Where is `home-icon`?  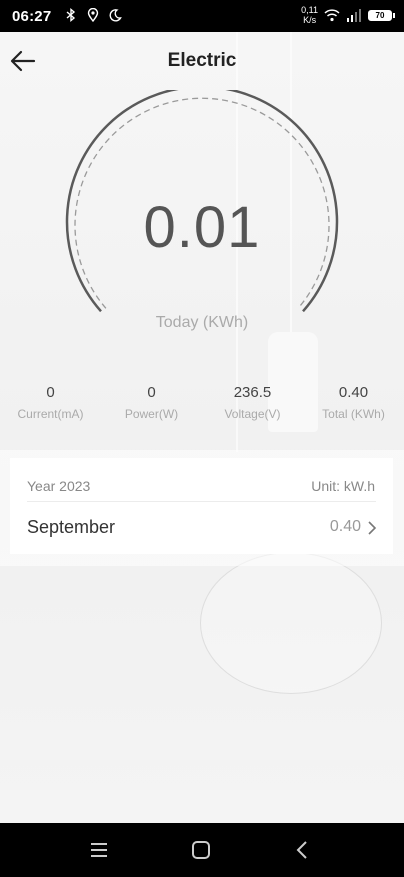
home-icon is located at coordinates (201, 850).